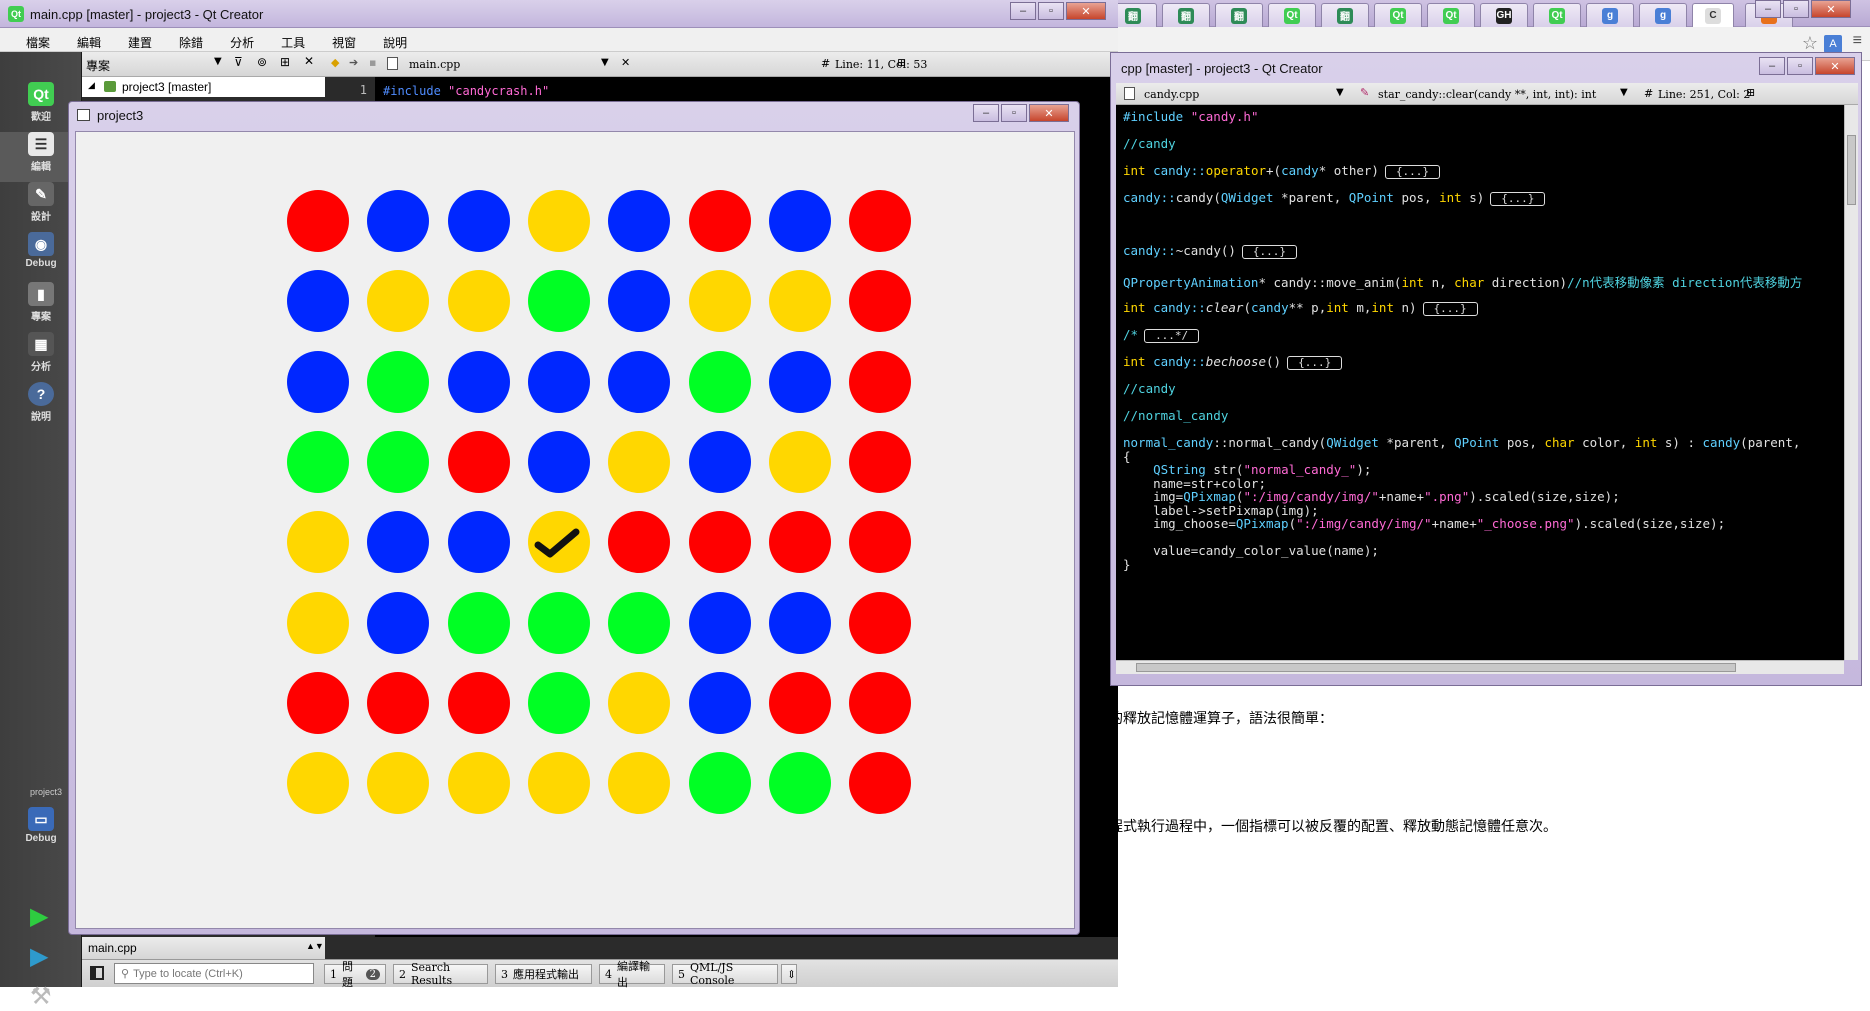 This screenshot has height=1011, width=1870. What do you see at coordinates (1851, 382) in the screenshot?
I see `vertical-scrollbar` at bounding box center [1851, 382].